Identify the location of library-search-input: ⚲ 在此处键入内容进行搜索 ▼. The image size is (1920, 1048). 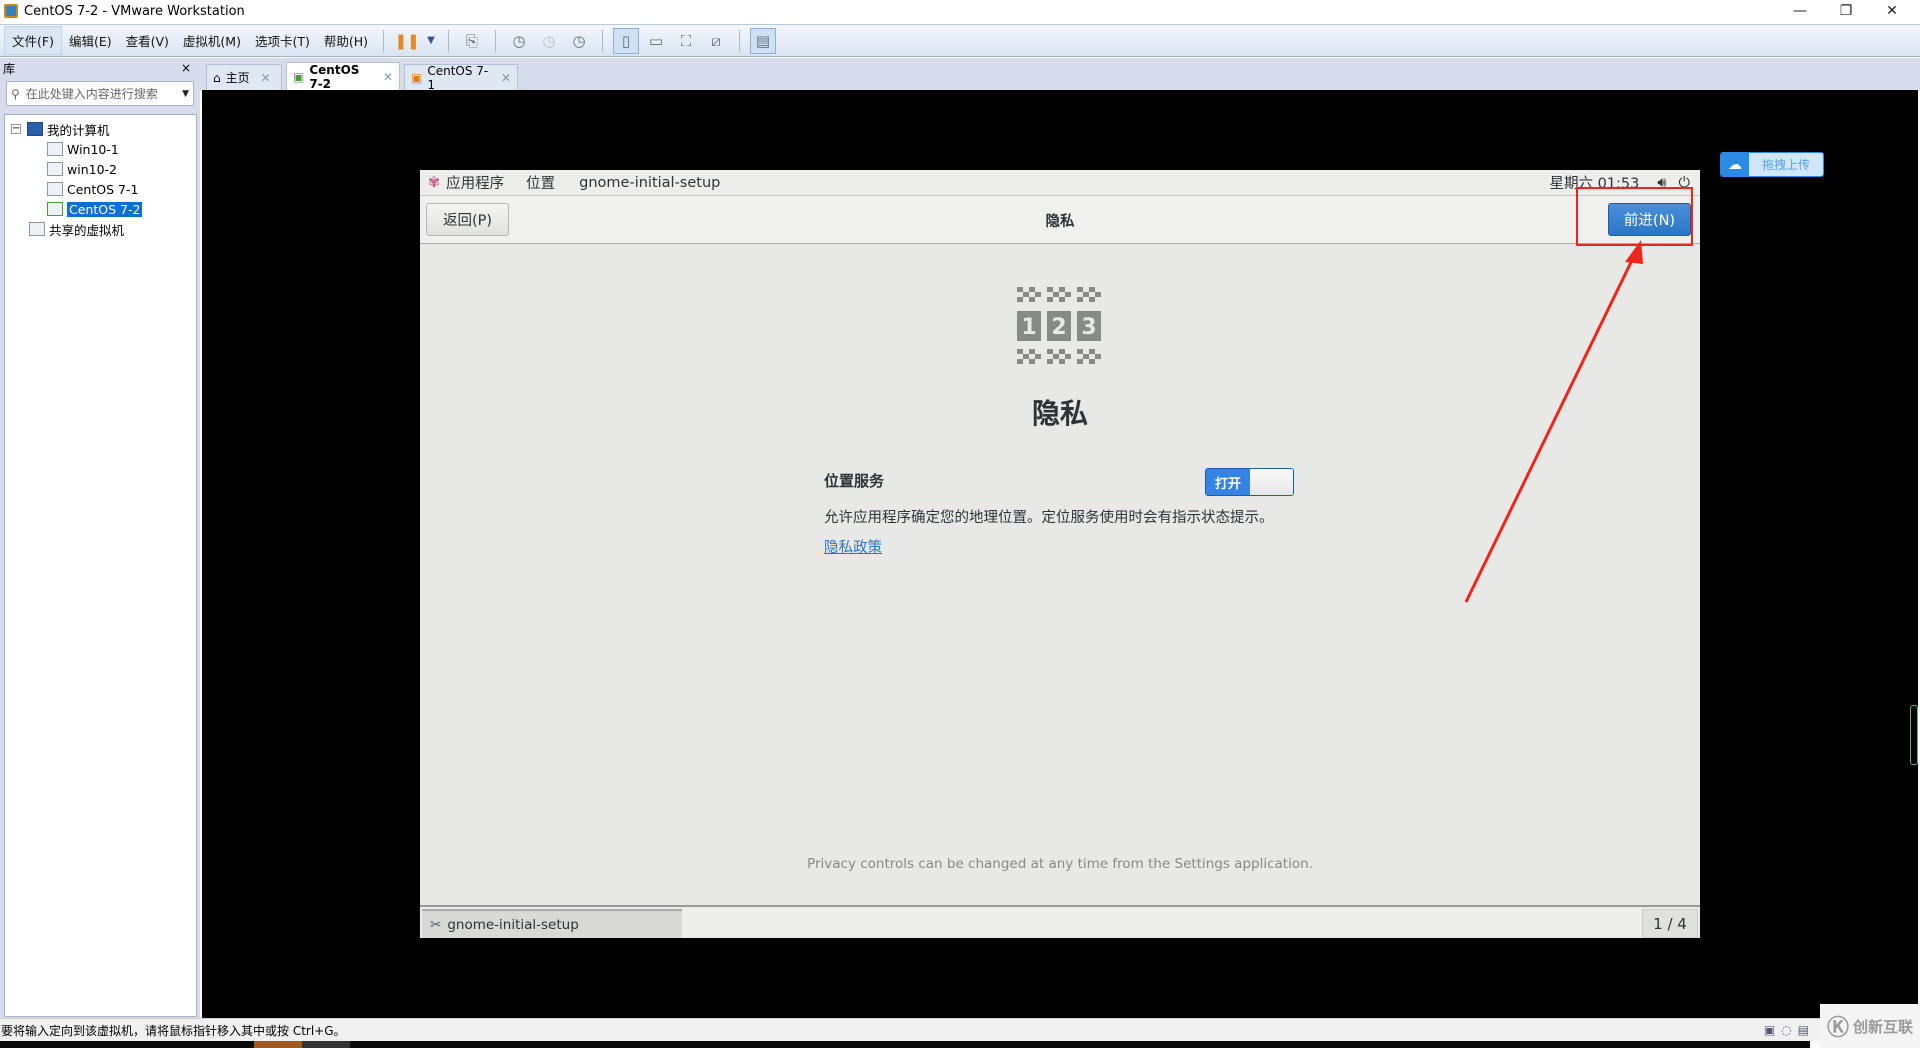
(100, 93).